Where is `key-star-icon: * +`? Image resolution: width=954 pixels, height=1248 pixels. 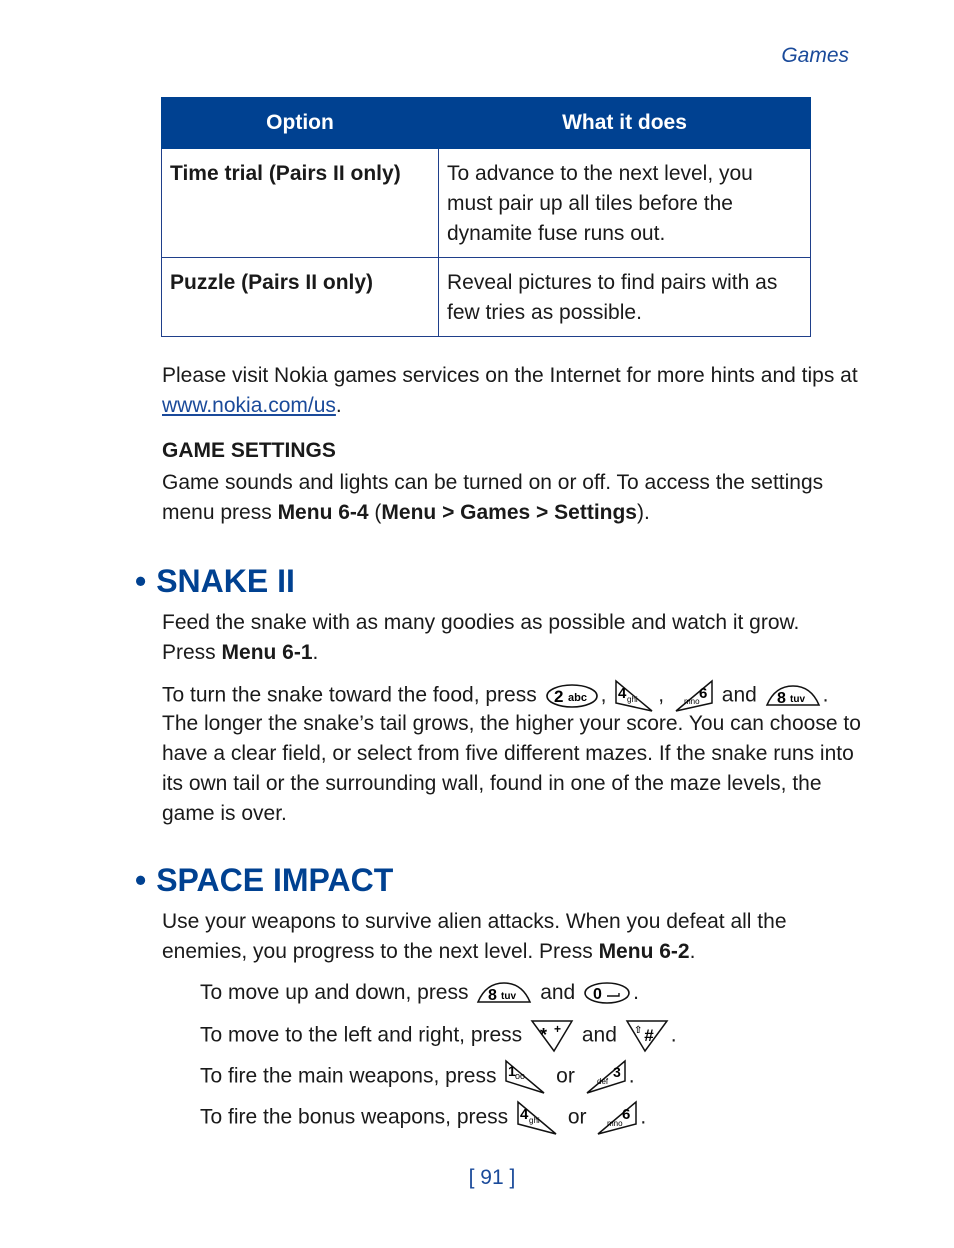
key-star-icon: * + is located at coordinates (552, 1036).